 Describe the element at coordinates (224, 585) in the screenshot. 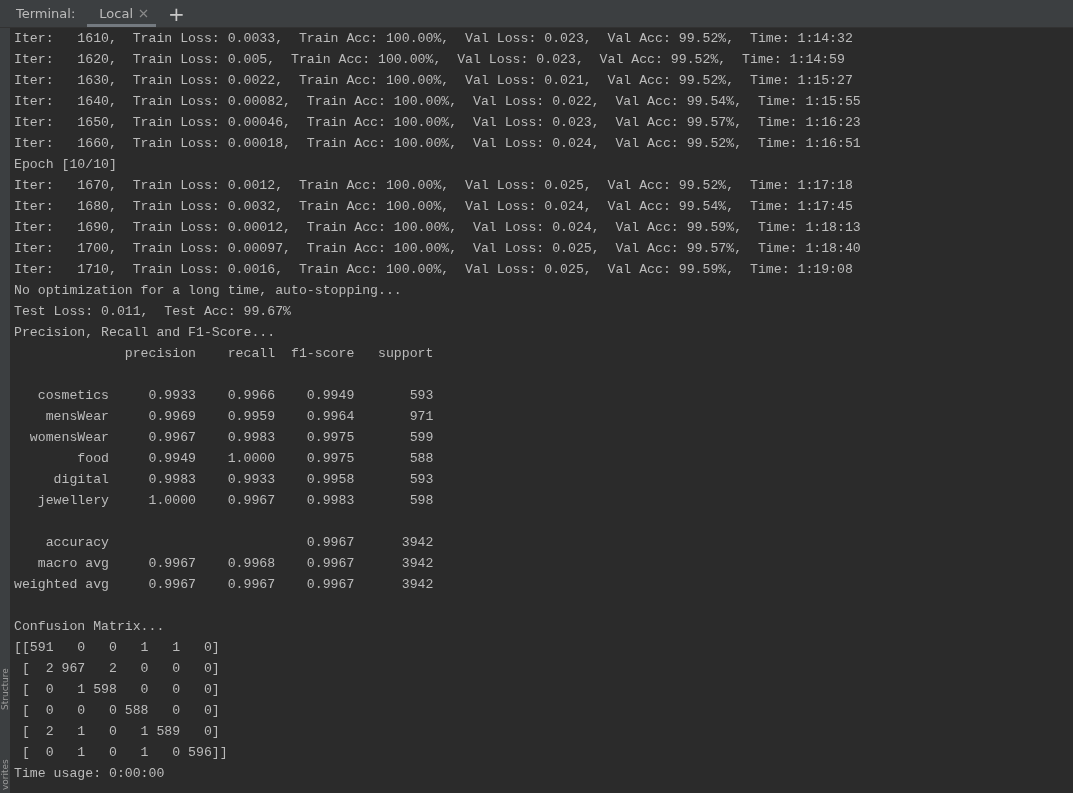

I see `terminal-line: weighted avg 0.9967 0.9967 0.9967 3942` at that location.